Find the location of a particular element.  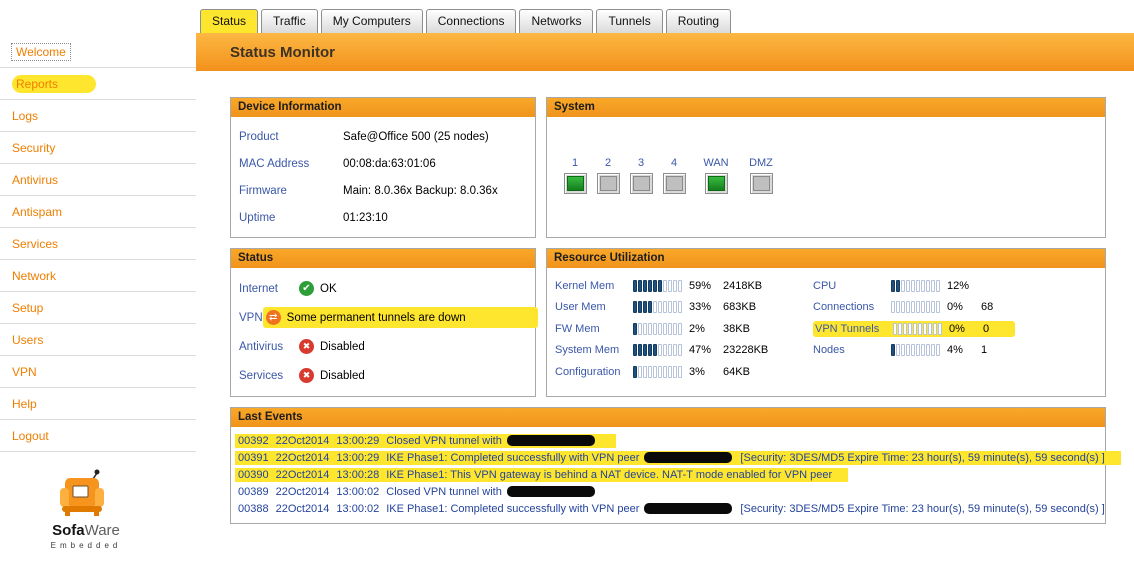

event-id: 00391 is located at coordinates (253, 457).